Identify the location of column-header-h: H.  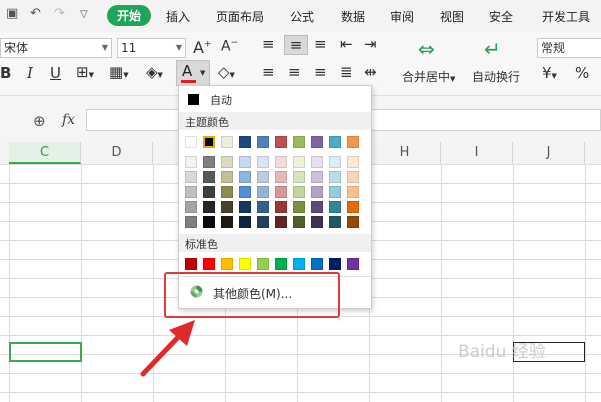
(405, 153).